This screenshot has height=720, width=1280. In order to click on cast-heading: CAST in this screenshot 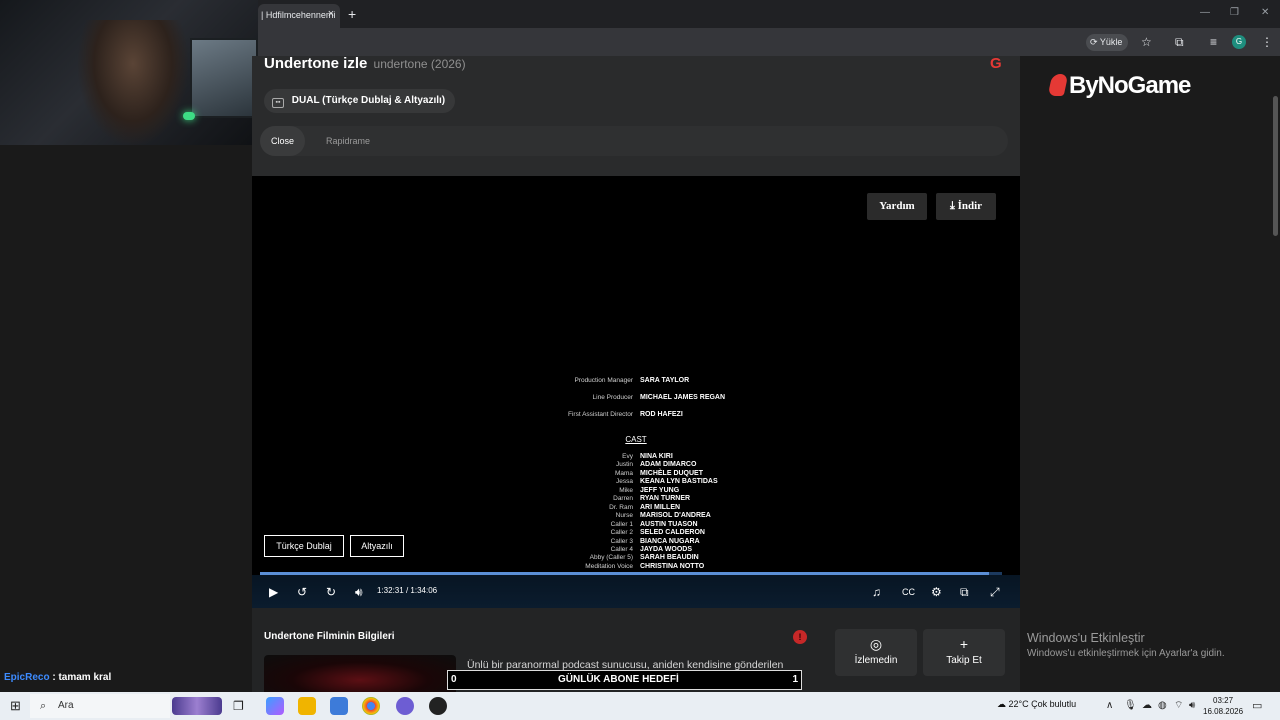, I will do `click(636, 439)`.